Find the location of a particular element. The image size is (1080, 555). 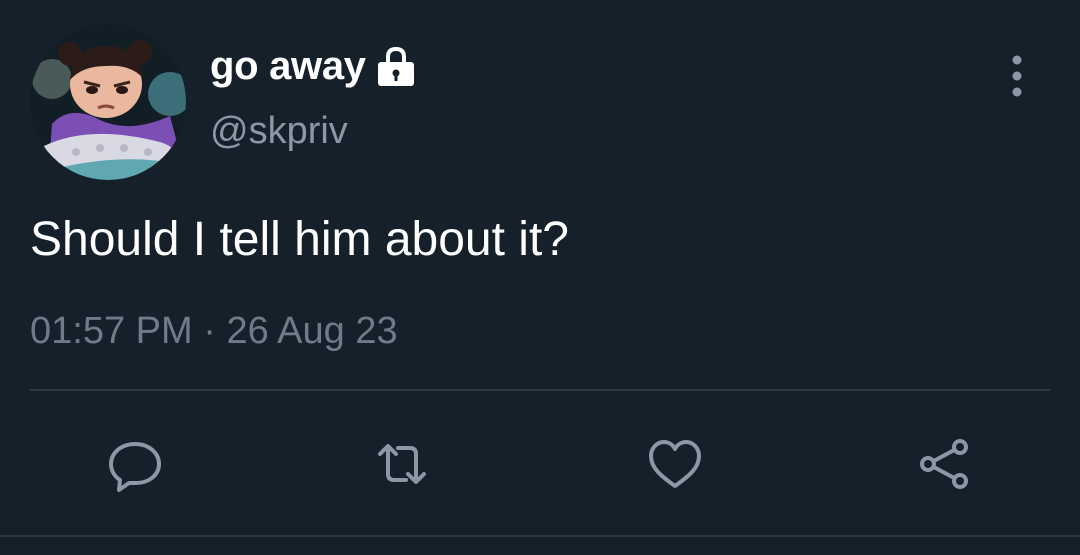

retweet-icon is located at coordinates (402, 464).